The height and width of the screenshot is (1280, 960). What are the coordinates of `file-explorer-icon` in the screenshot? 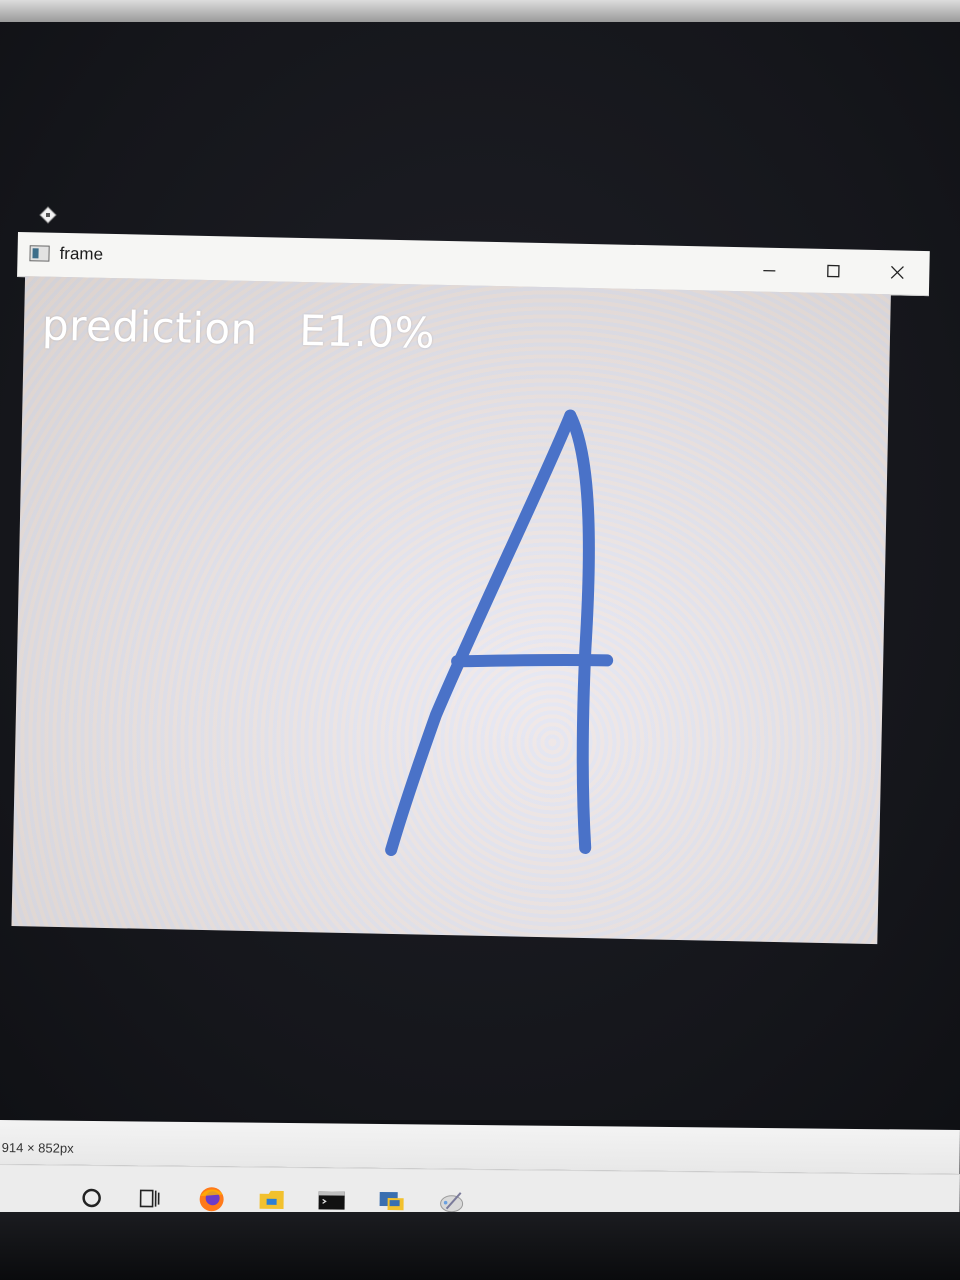 It's located at (271, 1199).